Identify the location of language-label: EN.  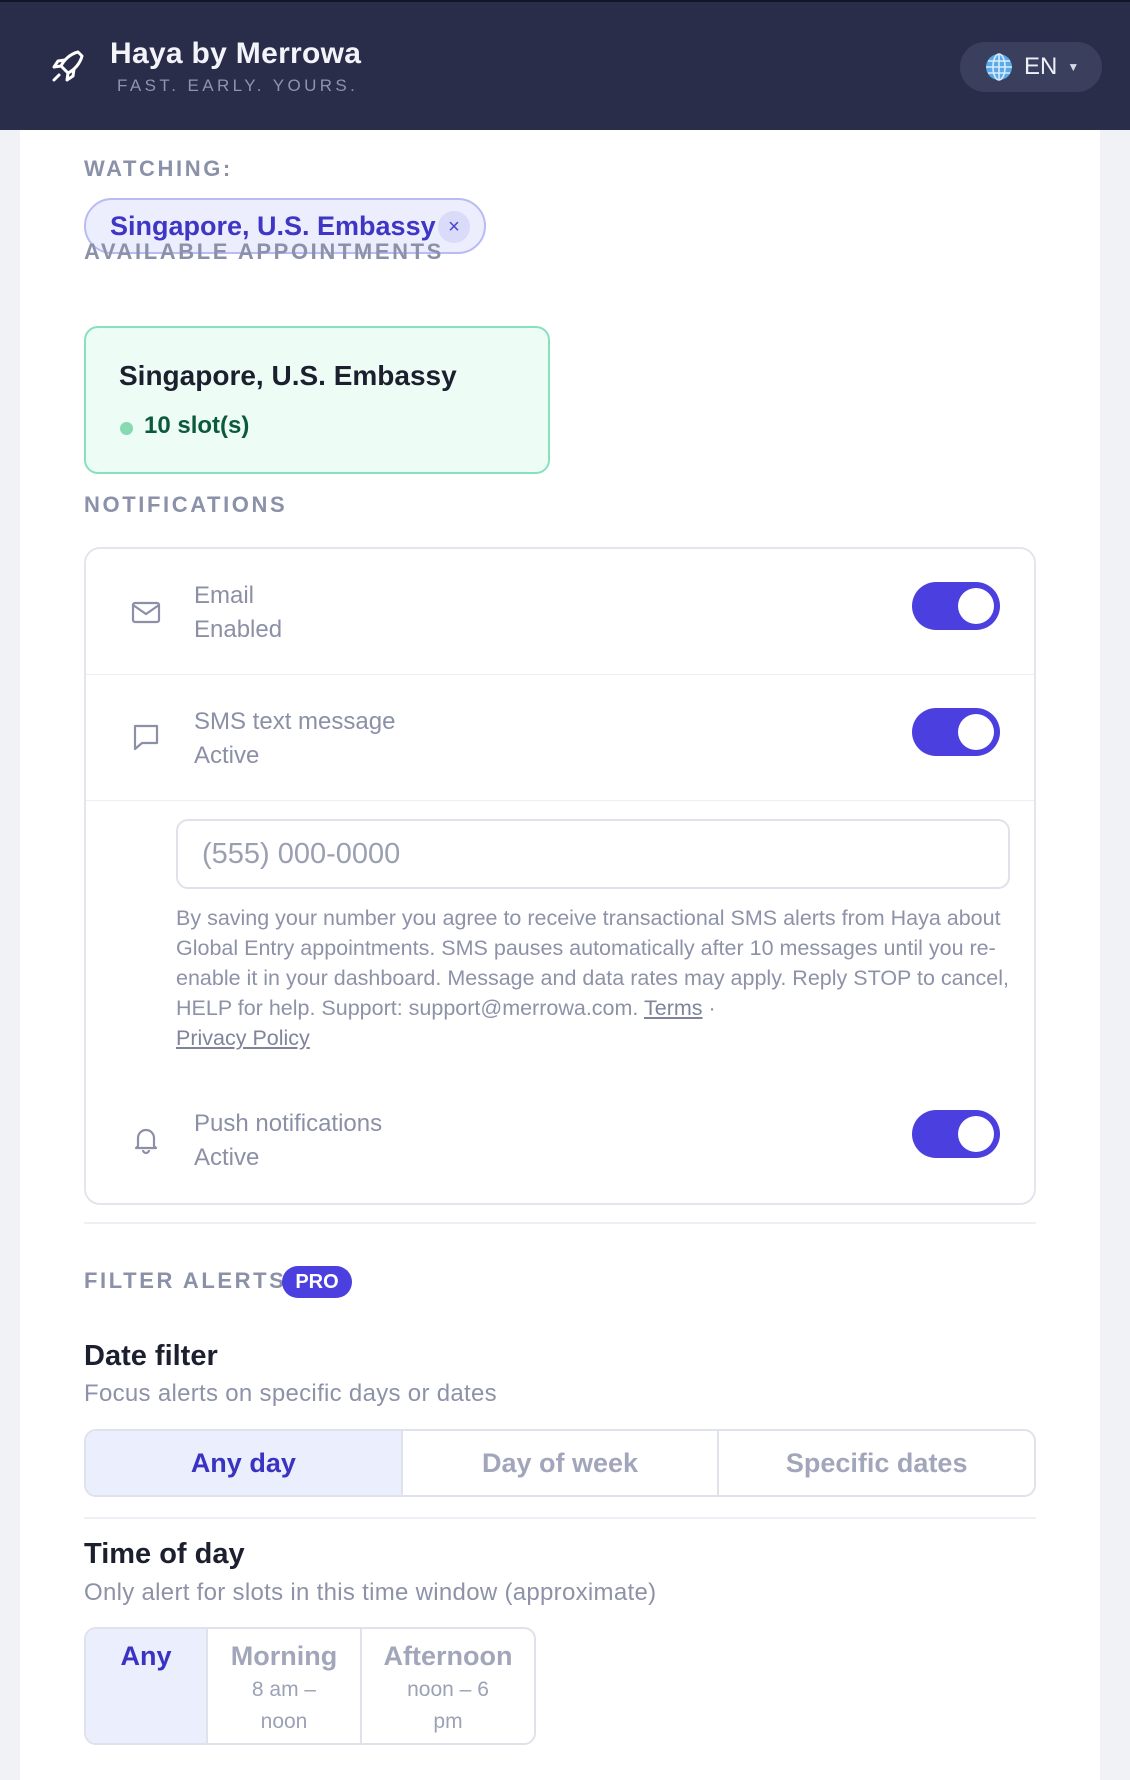
(1041, 66).